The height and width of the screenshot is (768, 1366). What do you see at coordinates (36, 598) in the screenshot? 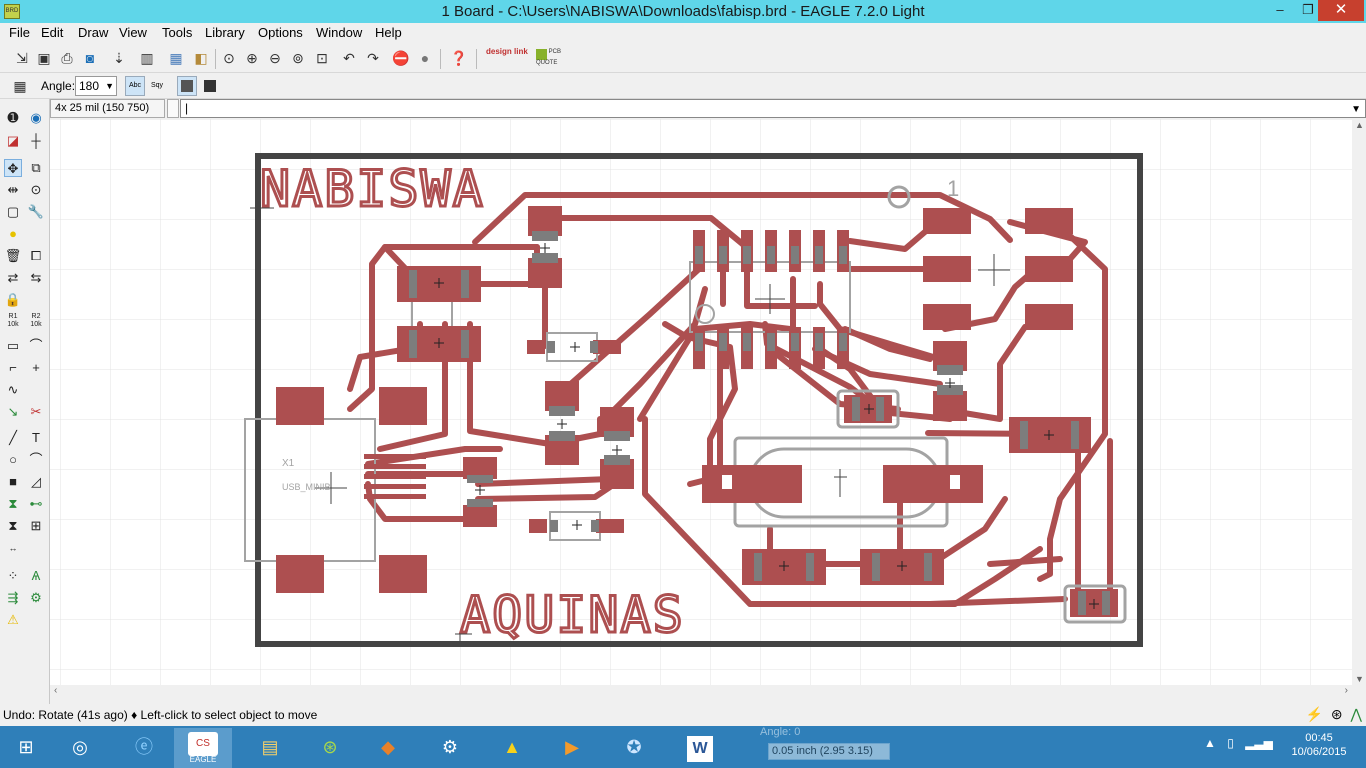
I see `drc-icon: ⚙` at bounding box center [36, 598].